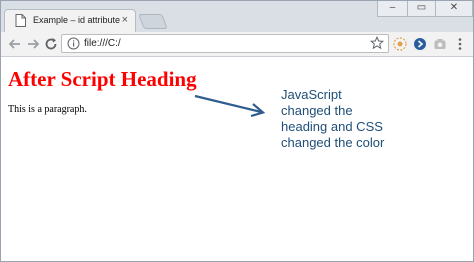 This screenshot has height=262, width=474. Describe the element at coordinates (47, 109) in the screenshot. I see `page-paragraph: This is a paragraph.` at that location.